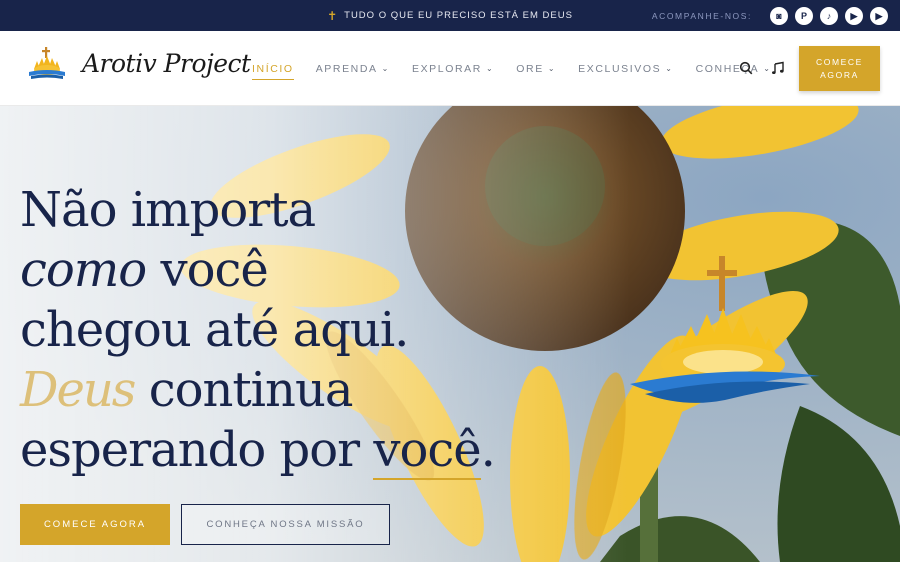  I want to click on headline-line-1: Não importa, so click(168, 210).